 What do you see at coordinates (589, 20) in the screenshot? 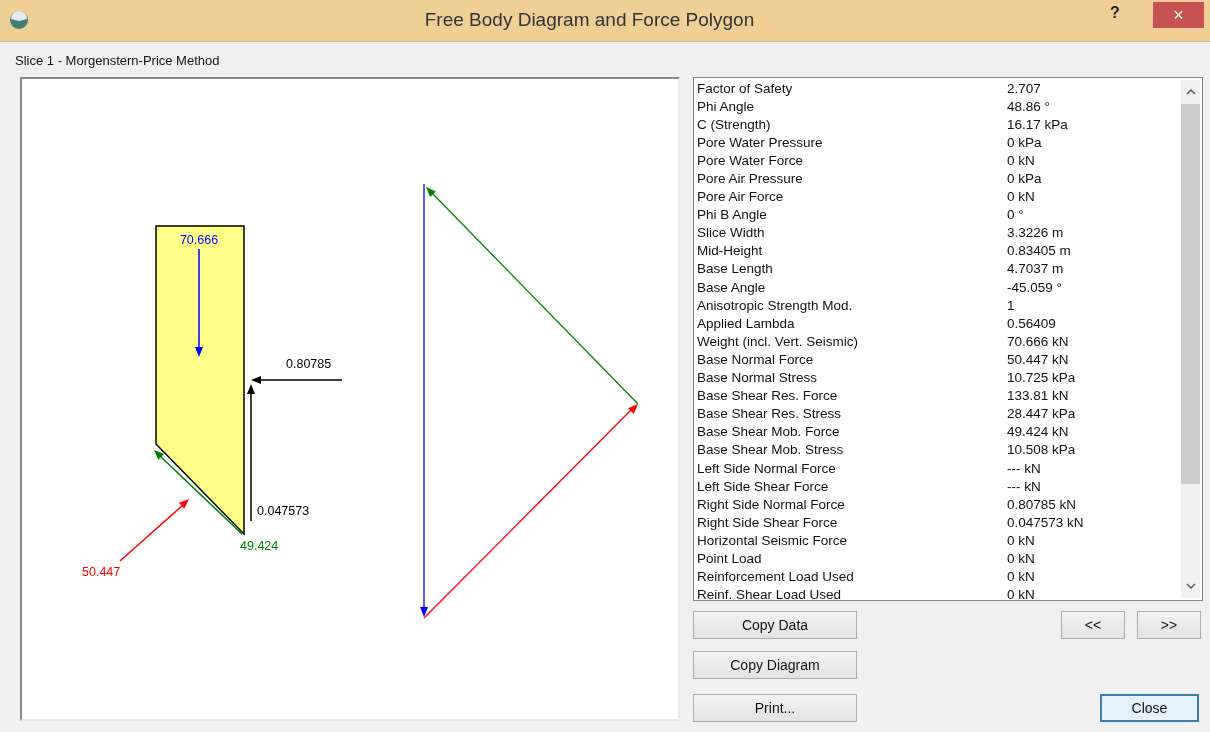
I see `window-title: Free Body Diagram and Force Polygon` at bounding box center [589, 20].